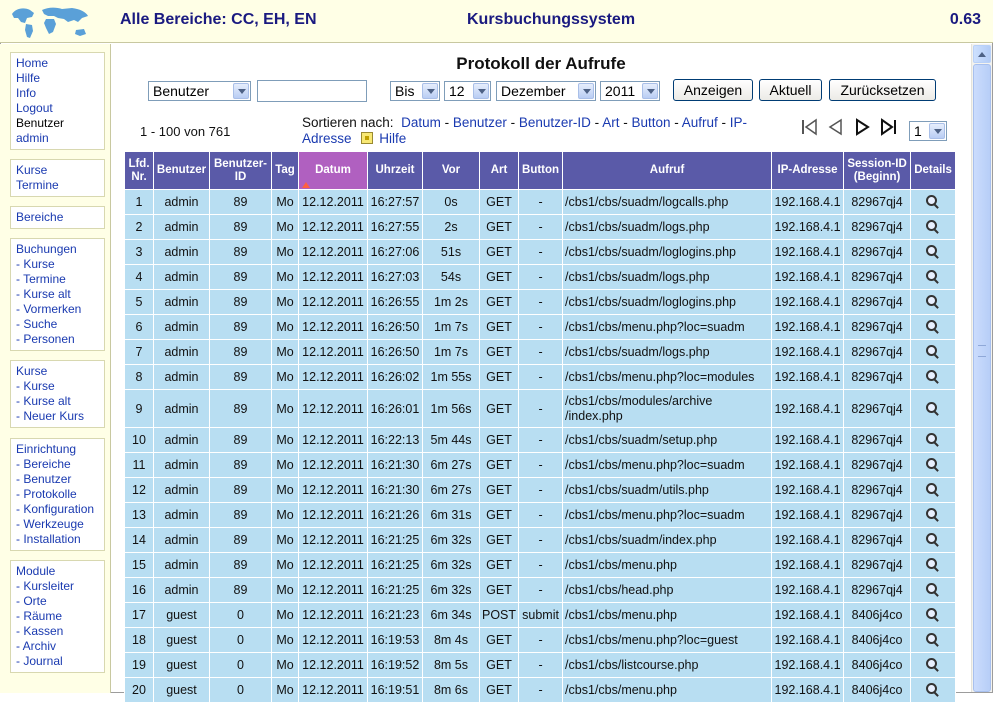 This screenshot has width=993, height=703. What do you see at coordinates (630, 91) in the screenshot?
I see `year-select: 2011` at bounding box center [630, 91].